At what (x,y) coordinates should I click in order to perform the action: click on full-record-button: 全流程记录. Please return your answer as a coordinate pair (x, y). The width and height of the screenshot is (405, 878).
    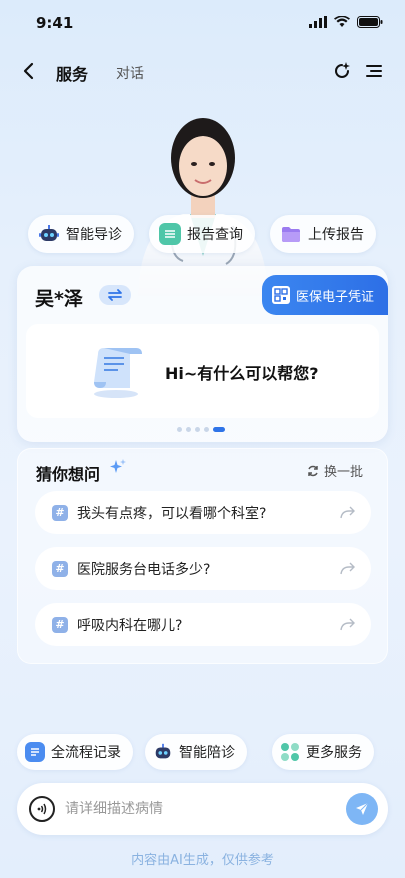
    Looking at the image, I should click on (75, 752).